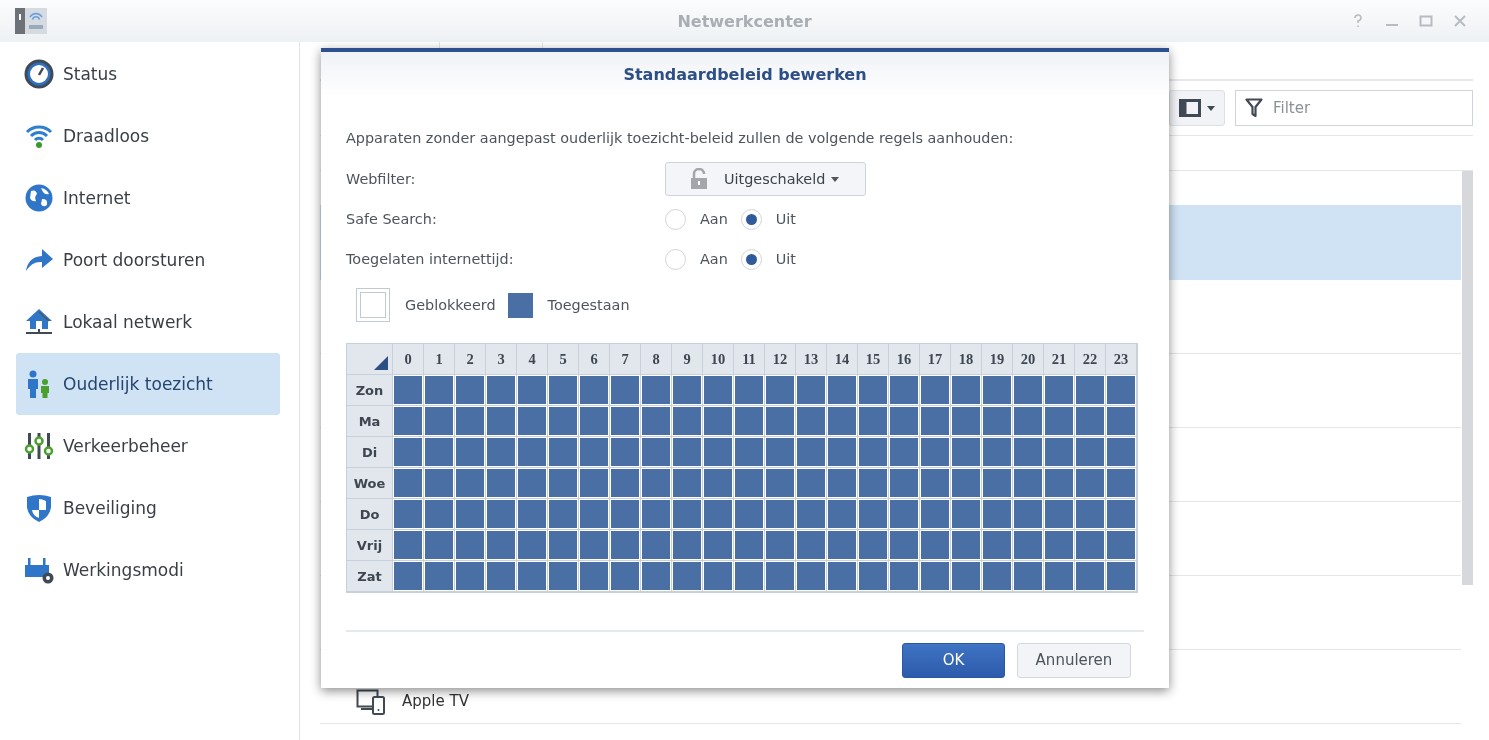 The height and width of the screenshot is (740, 1489). What do you see at coordinates (435, 701) in the screenshot?
I see `device-name: Apple TV` at bounding box center [435, 701].